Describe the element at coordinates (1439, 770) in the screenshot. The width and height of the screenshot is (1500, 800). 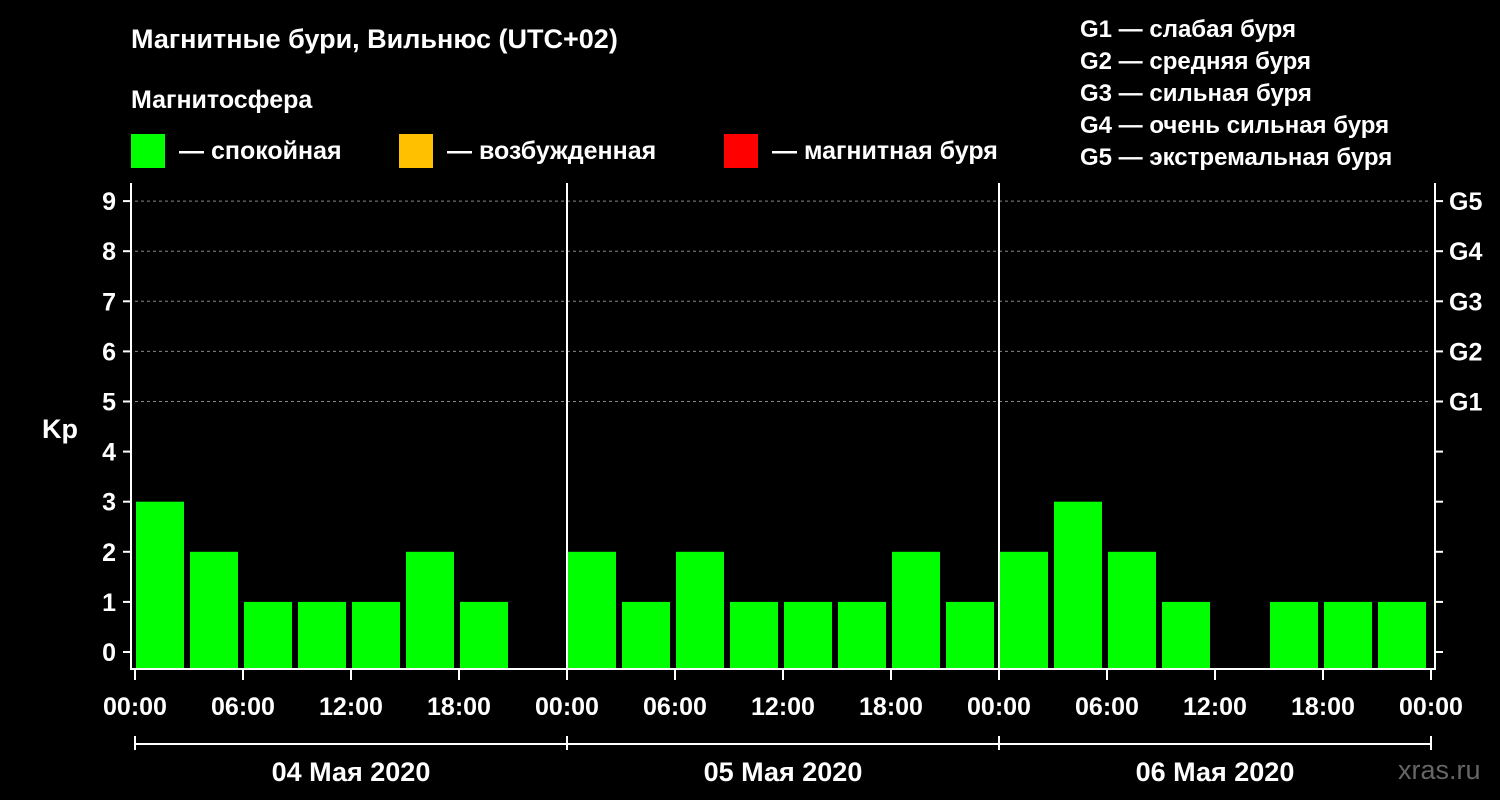
I see `watermark: xras.ru` at that location.